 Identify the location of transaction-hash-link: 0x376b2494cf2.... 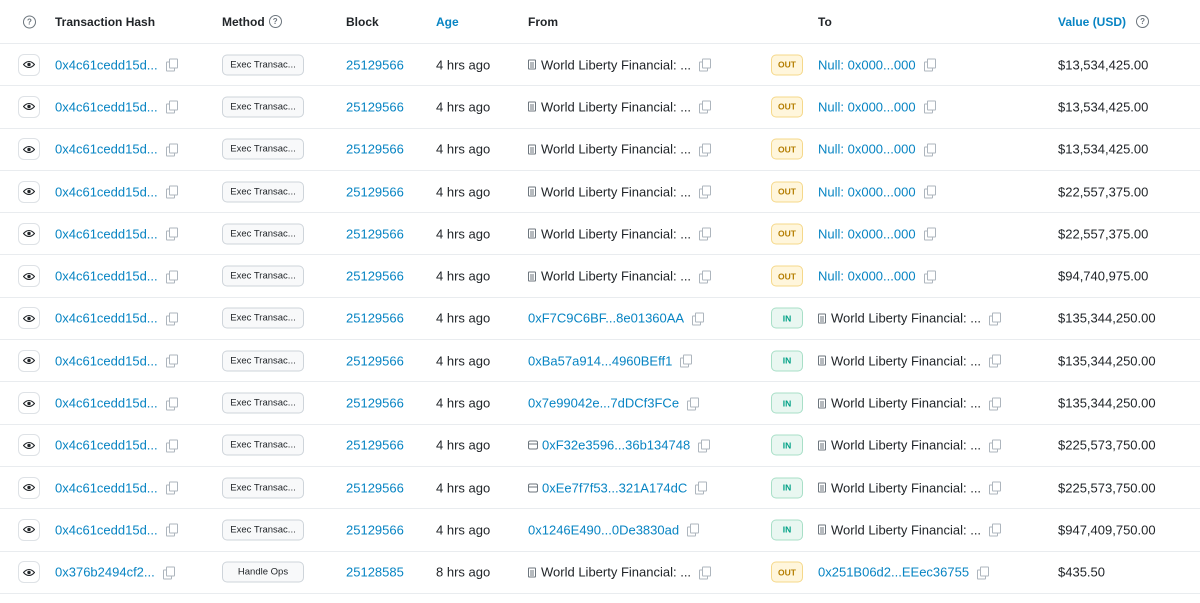
(105, 572).